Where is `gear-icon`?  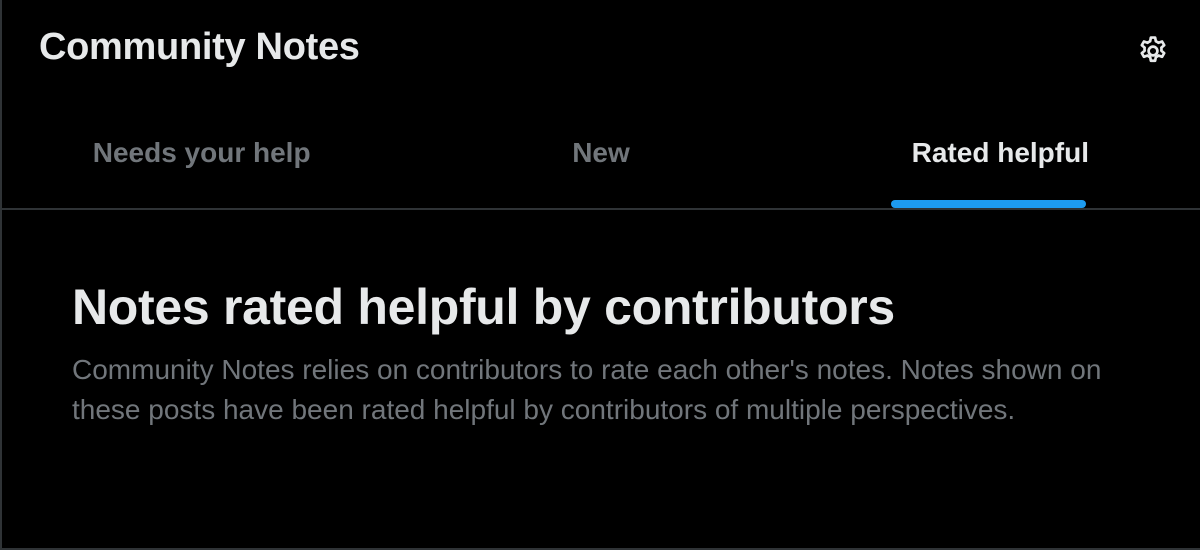 gear-icon is located at coordinates (1153, 49).